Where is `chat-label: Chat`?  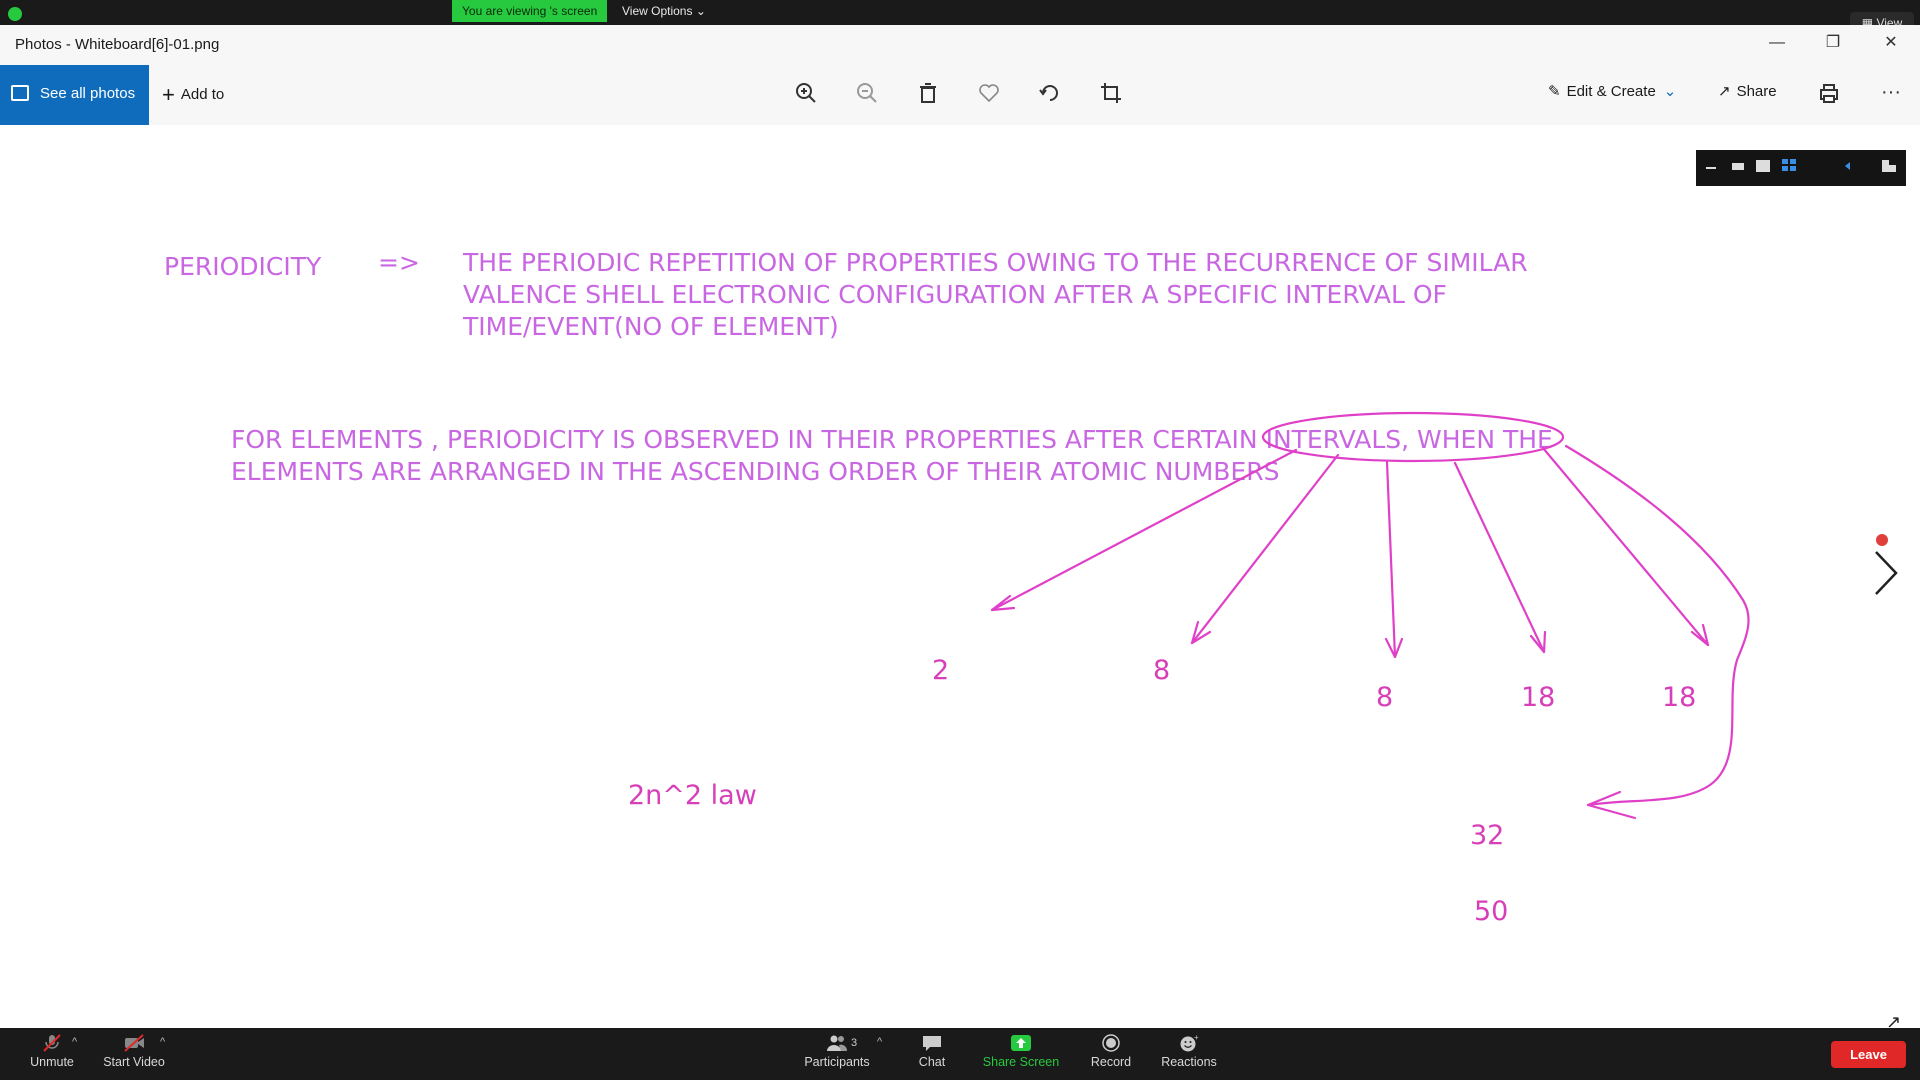 chat-label: Chat is located at coordinates (932, 1062).